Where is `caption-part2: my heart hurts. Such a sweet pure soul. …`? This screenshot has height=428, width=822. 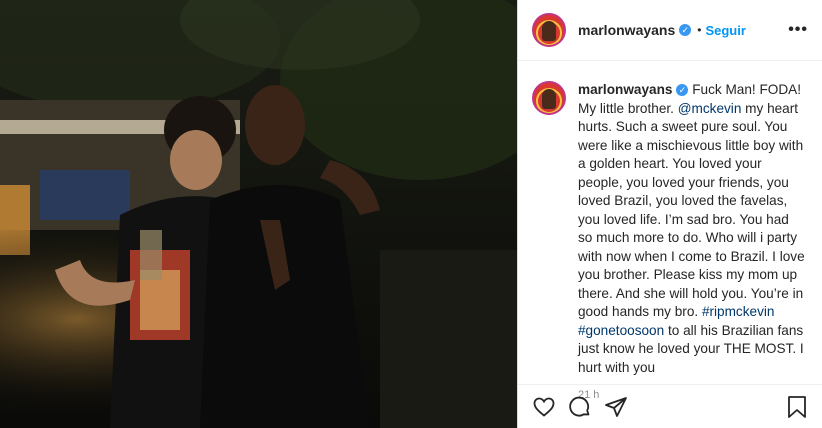
caption-part2: my heart hurts. Such a sweet pure soul. … is located at coordinates (691, 210).